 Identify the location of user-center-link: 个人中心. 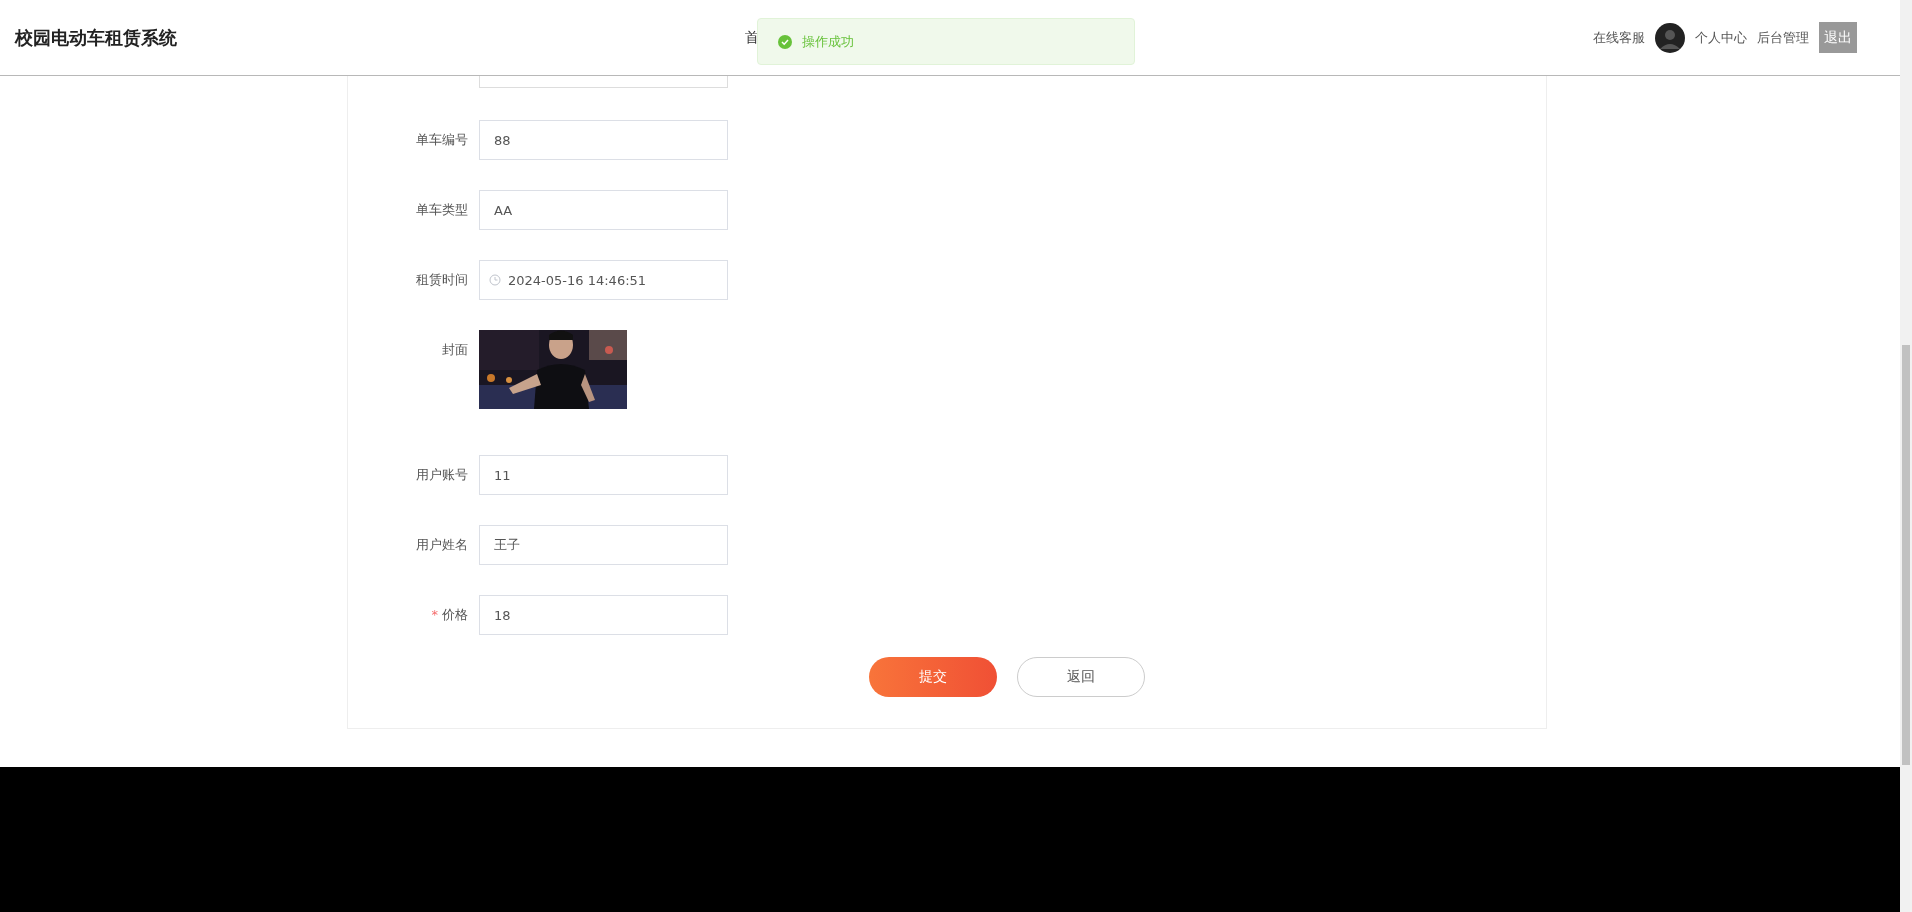
(1721, 37).